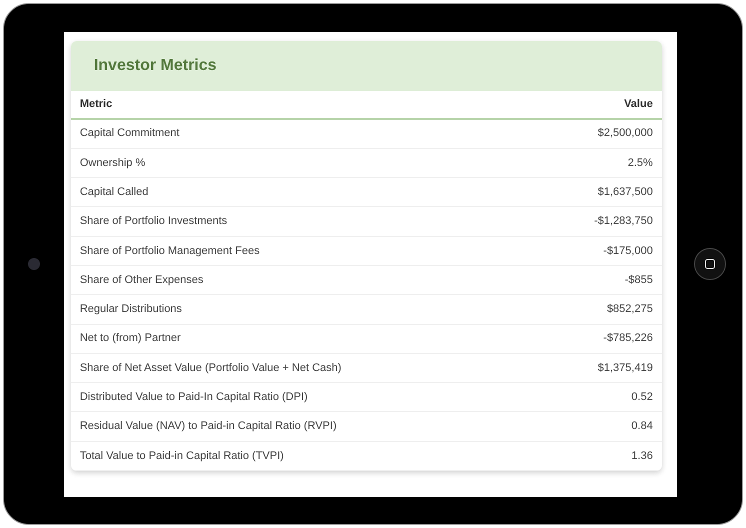 The image size is (746, 528). What do you see at coordinates (629, 310) in the screenshot?
I see `value-cell-text: $852,275` at bounding box center [629, 310].